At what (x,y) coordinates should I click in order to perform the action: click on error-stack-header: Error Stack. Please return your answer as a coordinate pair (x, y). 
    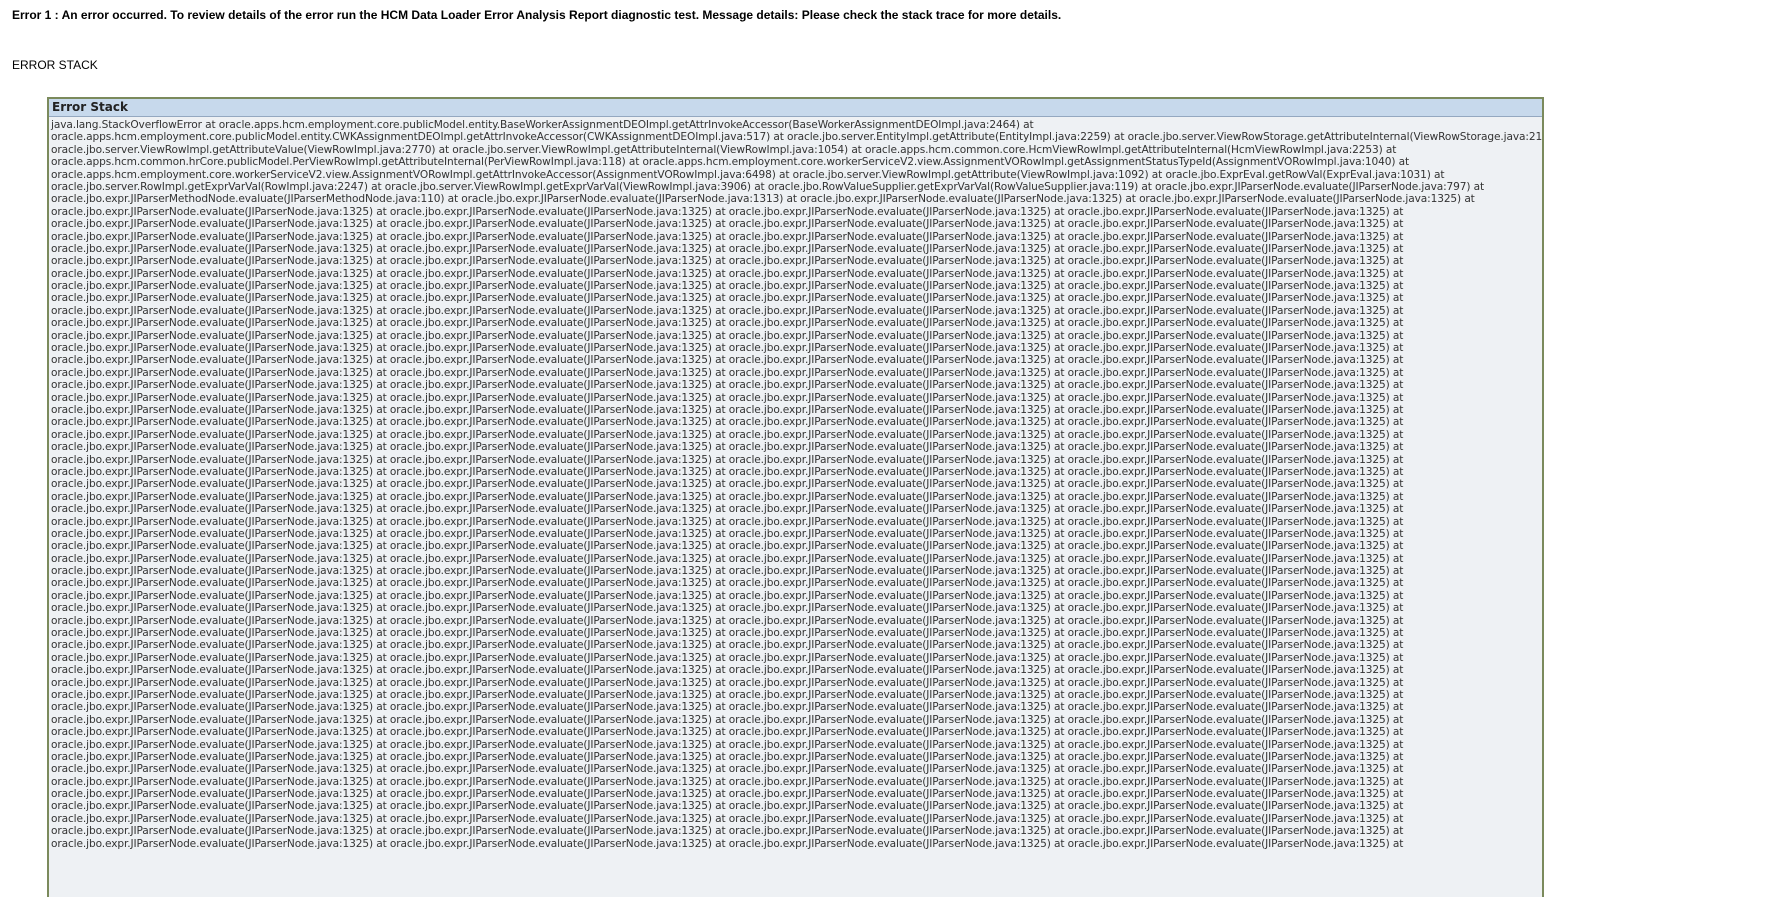
    Looking at the image, I should click on (795, 108).